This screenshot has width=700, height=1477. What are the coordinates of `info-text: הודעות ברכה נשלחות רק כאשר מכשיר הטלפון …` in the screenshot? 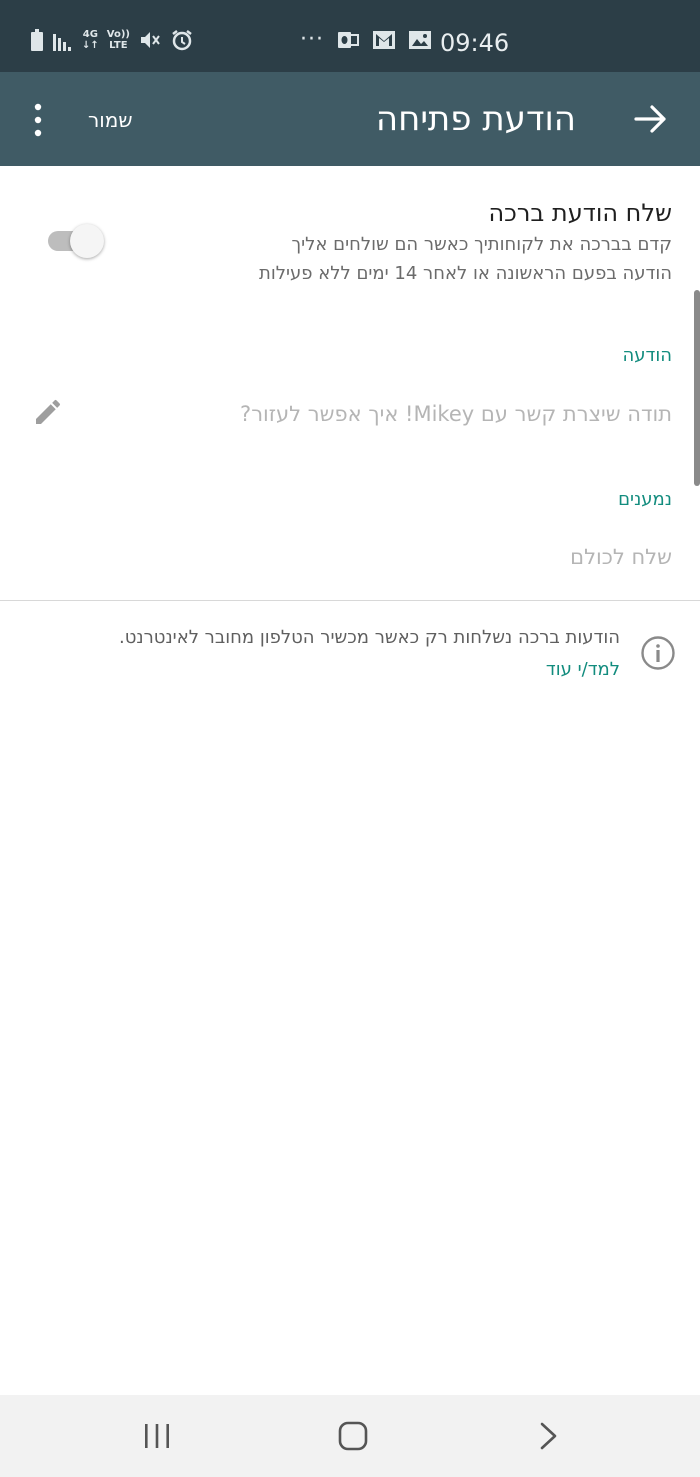 It's located at (360, 654).